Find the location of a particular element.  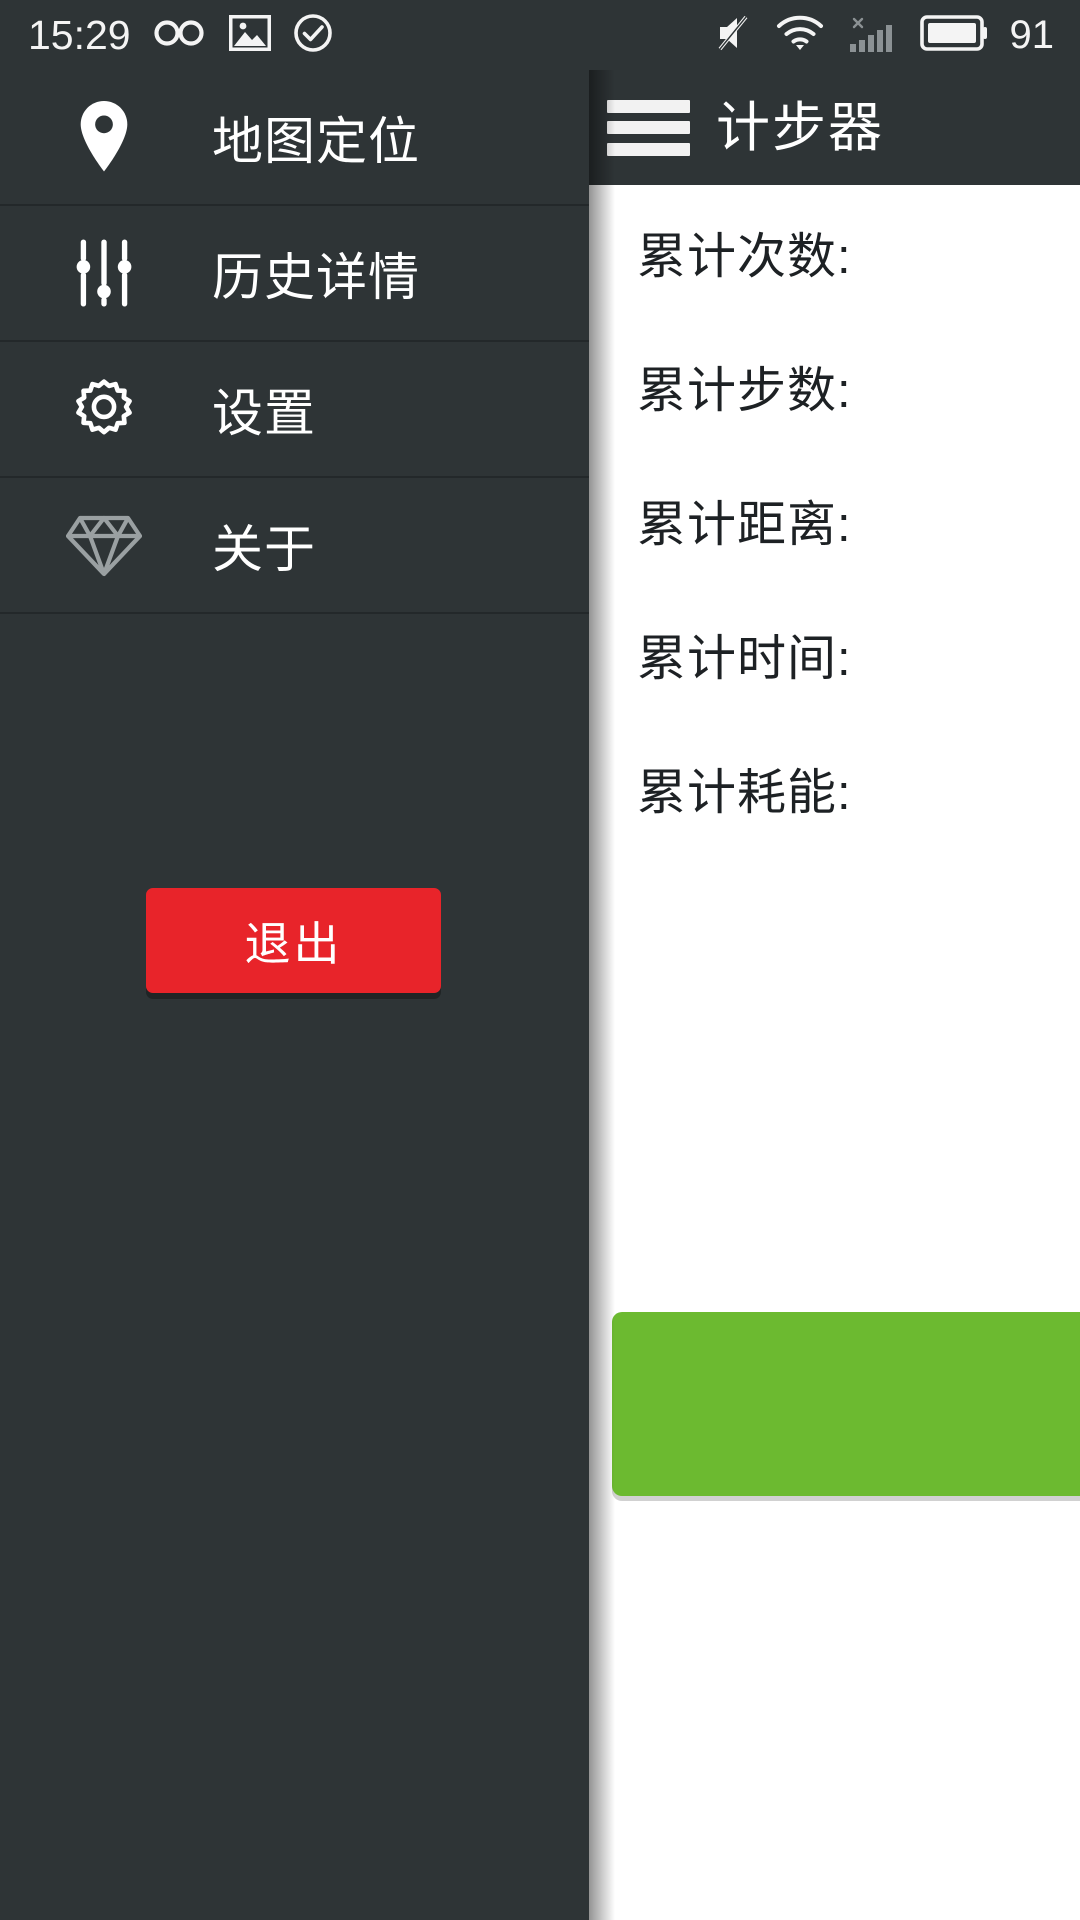

sidebar-item-label: 关于 is located at coordinates (264, 549).